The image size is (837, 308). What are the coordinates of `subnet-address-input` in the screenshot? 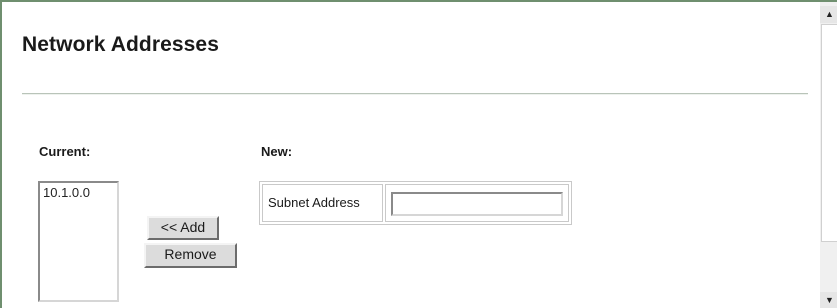 It's located at (477, 204).